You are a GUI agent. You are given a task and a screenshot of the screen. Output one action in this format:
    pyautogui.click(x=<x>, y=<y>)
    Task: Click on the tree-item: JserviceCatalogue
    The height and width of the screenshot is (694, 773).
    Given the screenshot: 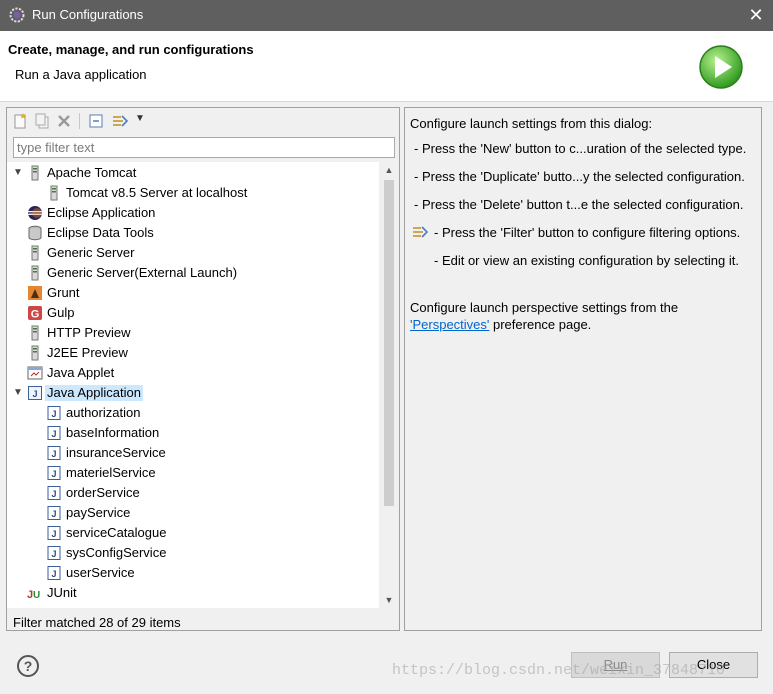 What is the action you would take?
    pyautogui.click(x=193, y=533)
    